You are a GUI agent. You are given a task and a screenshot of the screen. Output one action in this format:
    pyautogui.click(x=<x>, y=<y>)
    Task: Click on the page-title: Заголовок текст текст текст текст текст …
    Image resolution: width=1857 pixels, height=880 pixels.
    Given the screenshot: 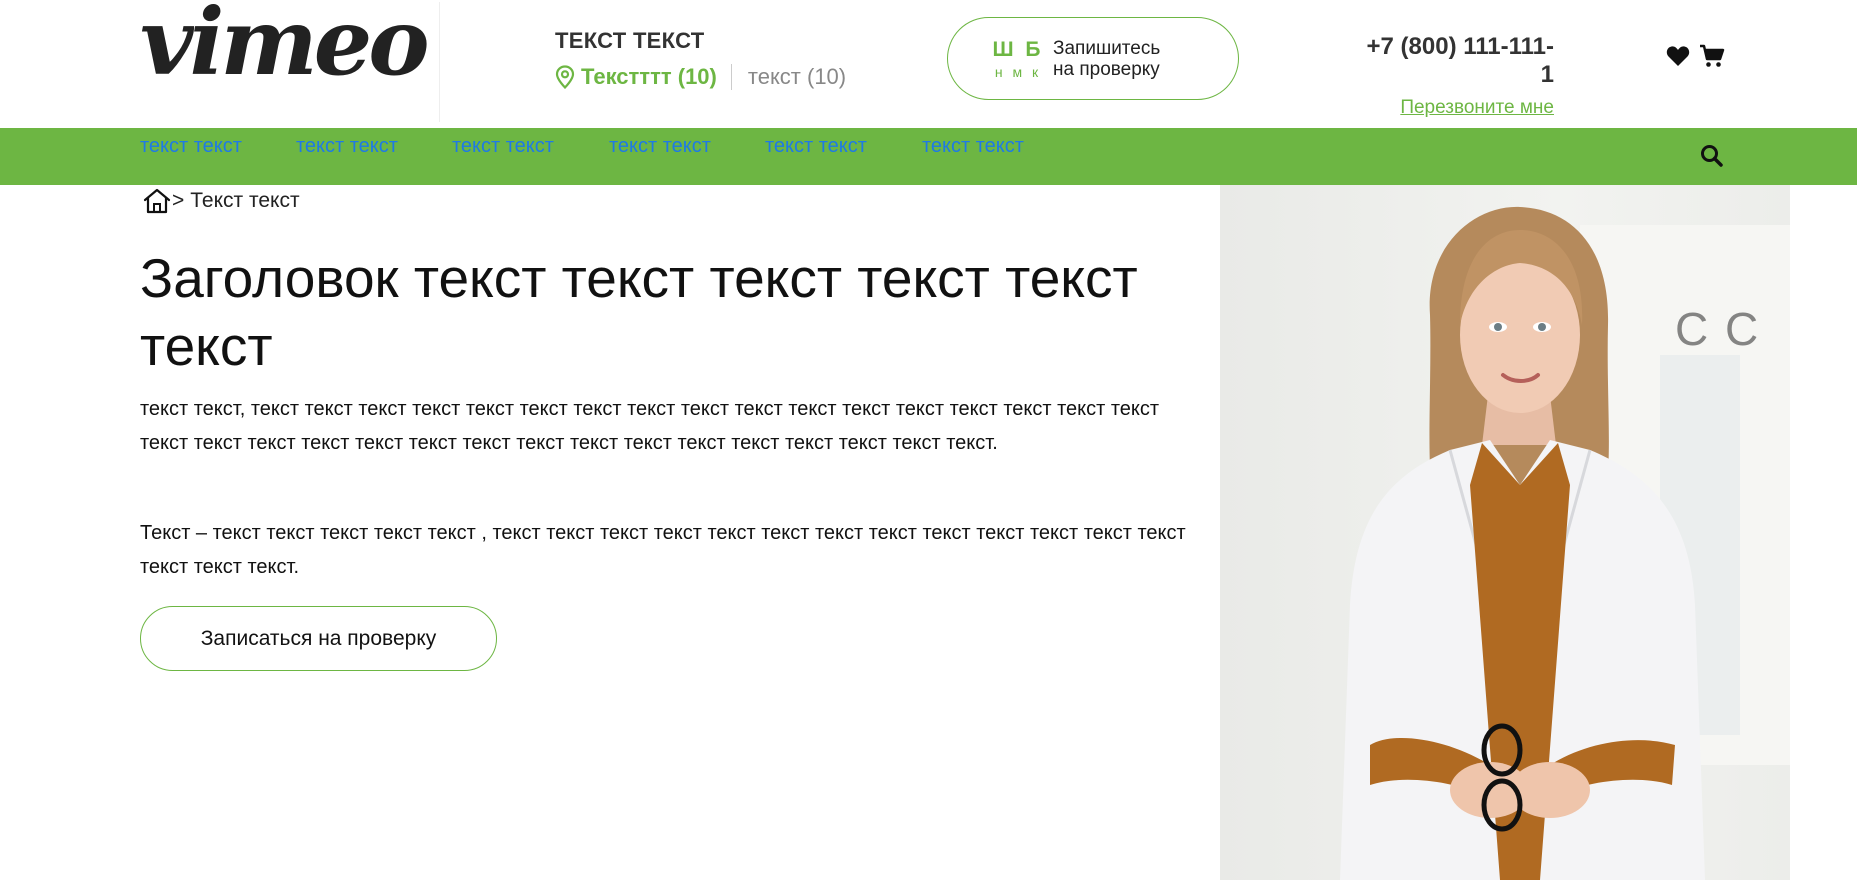 What is the action you would take?
    pyautogui.click(x=639, y=312)
    